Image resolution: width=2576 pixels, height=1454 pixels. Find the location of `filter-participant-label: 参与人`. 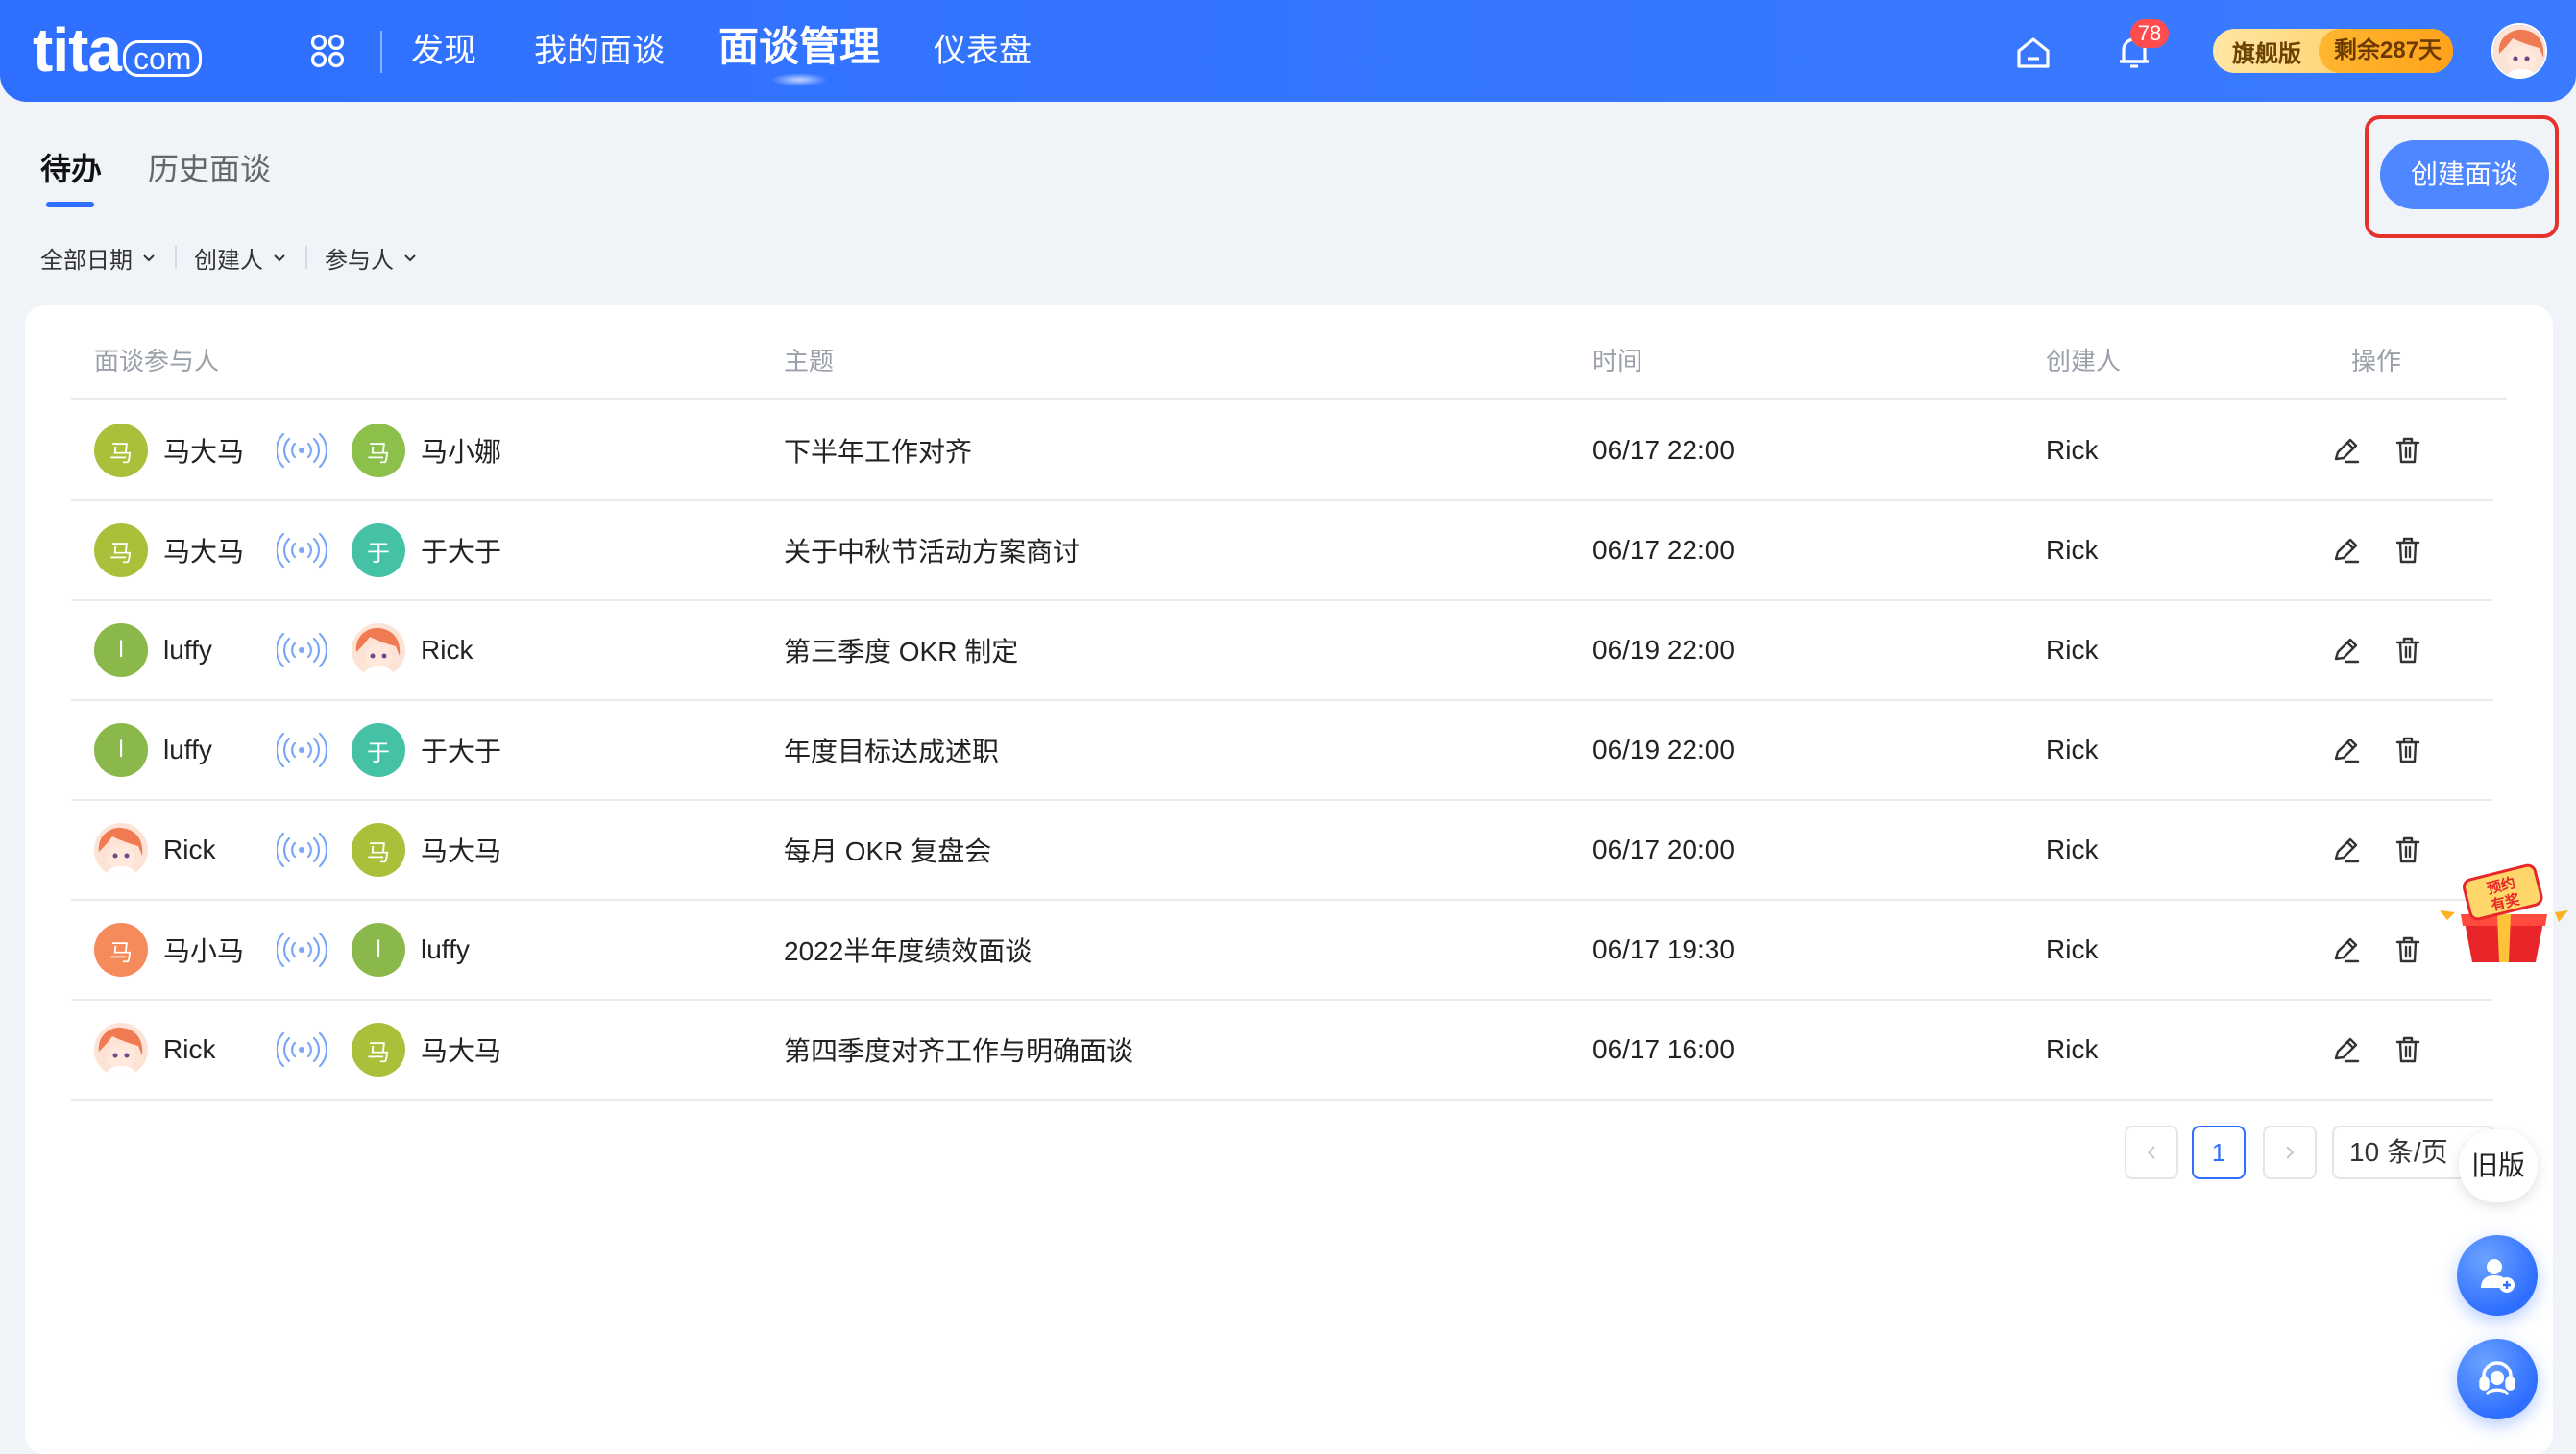

filter-participant-label: 参与人 is located at coordinates (359, 260).